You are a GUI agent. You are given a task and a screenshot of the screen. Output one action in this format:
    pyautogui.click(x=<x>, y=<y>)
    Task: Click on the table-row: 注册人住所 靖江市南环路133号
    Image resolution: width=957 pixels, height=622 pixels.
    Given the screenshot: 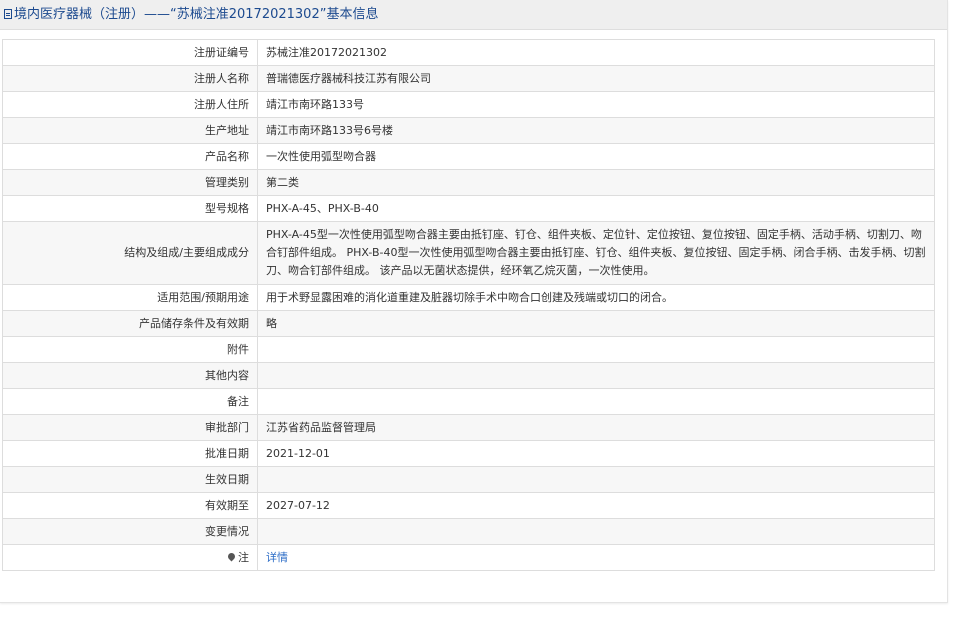 What is the action you would take?
    pyautogui.click(x=468, y=104)
    